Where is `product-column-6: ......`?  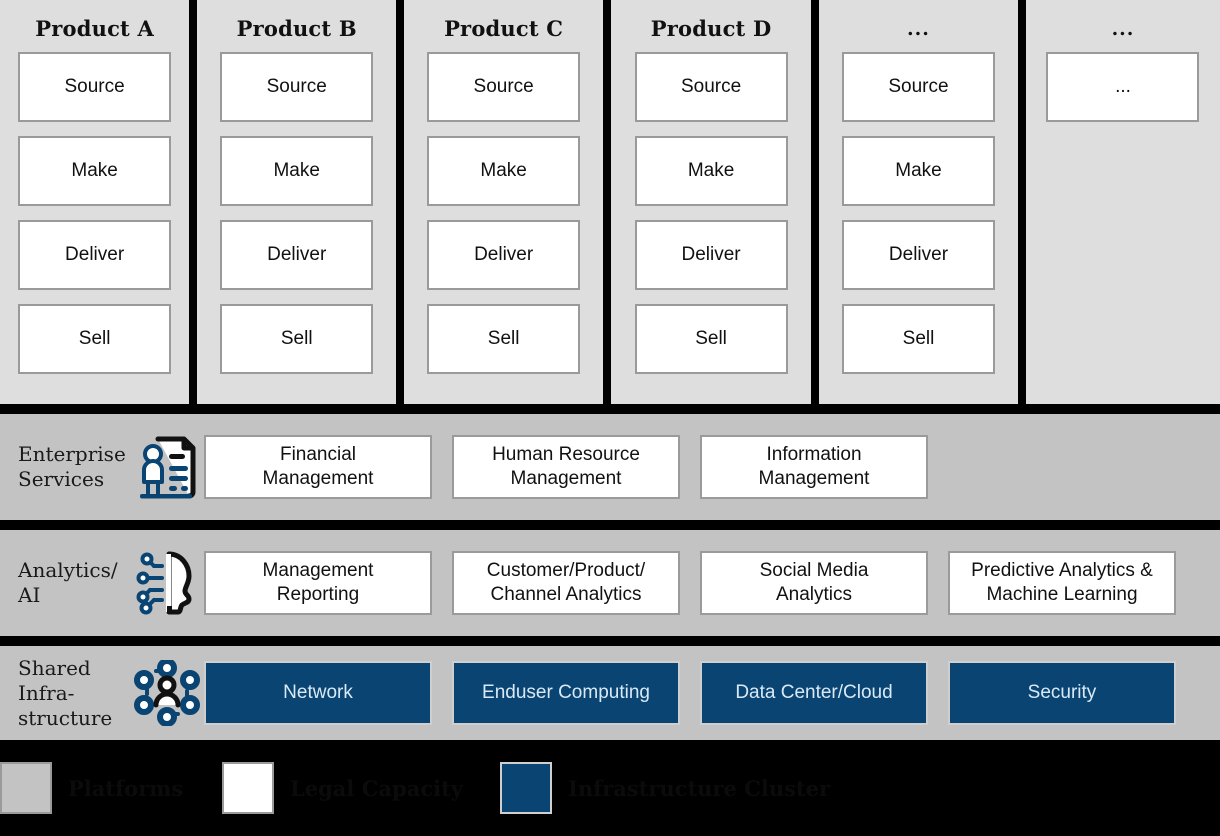
product-column-6: ...... is located at coordinates (1122, 202).